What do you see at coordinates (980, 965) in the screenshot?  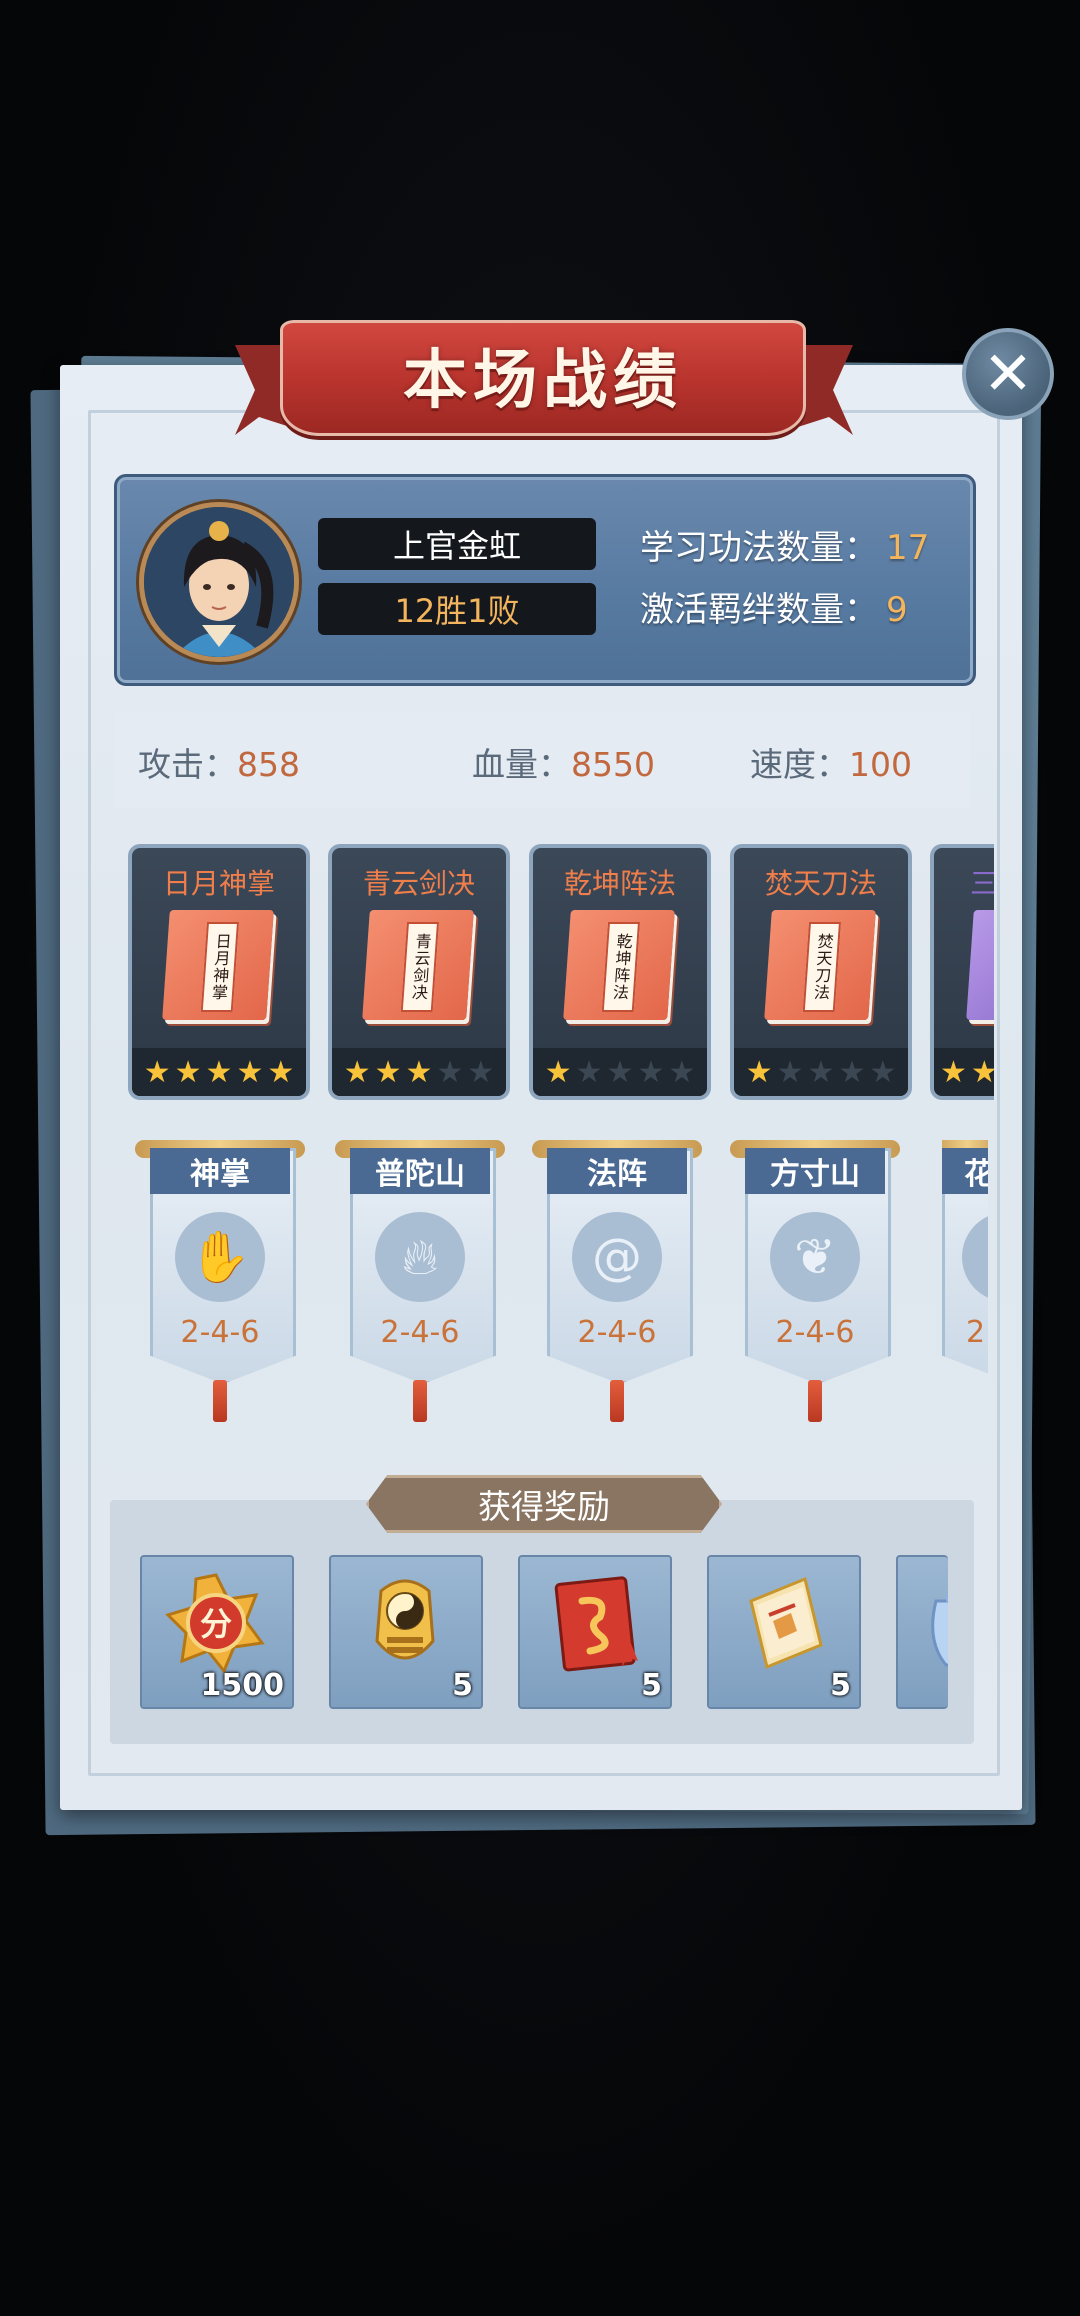 I see `skill-book-icon` at bounding box center [980, 965].